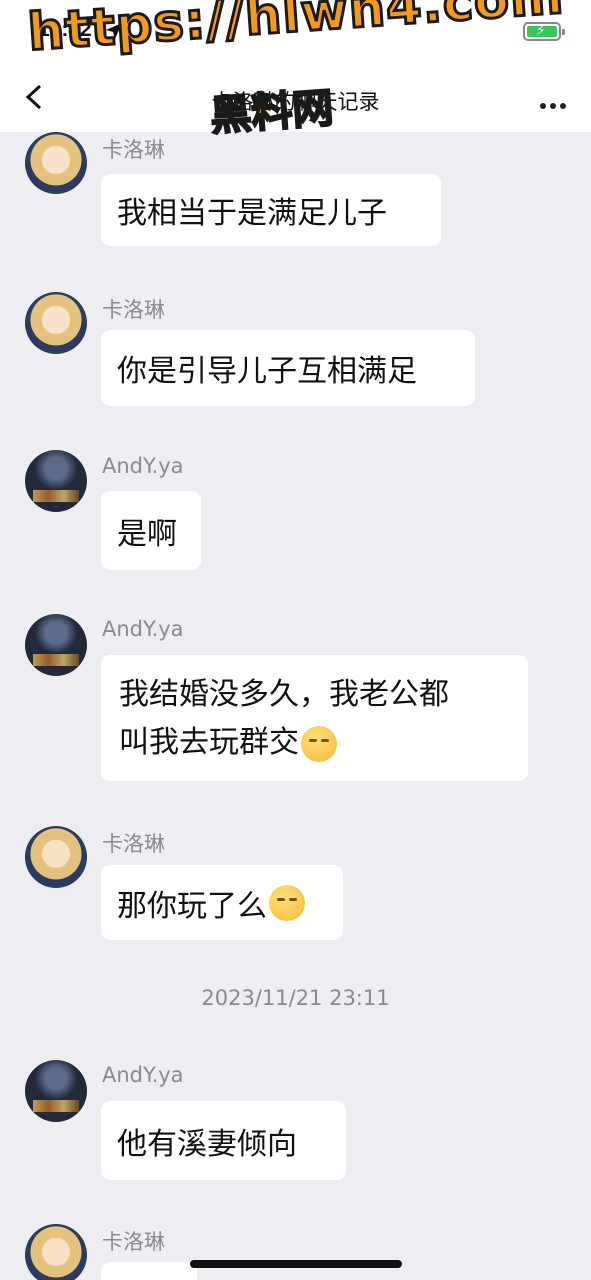 This screenshot has width=591, height=1280. What do you see at coordinates (288, 368) in the screenshot?
I see `message-bubble: 你是引导儿子互相满足` at bounding box center [288, 368].